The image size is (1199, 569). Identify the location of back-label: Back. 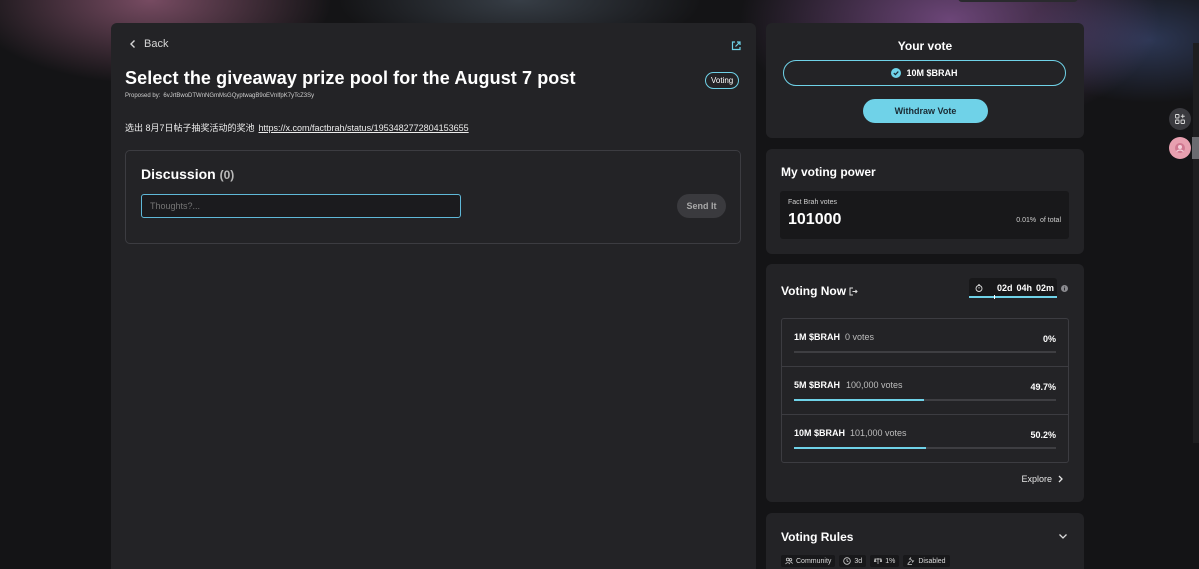
(156, 44).